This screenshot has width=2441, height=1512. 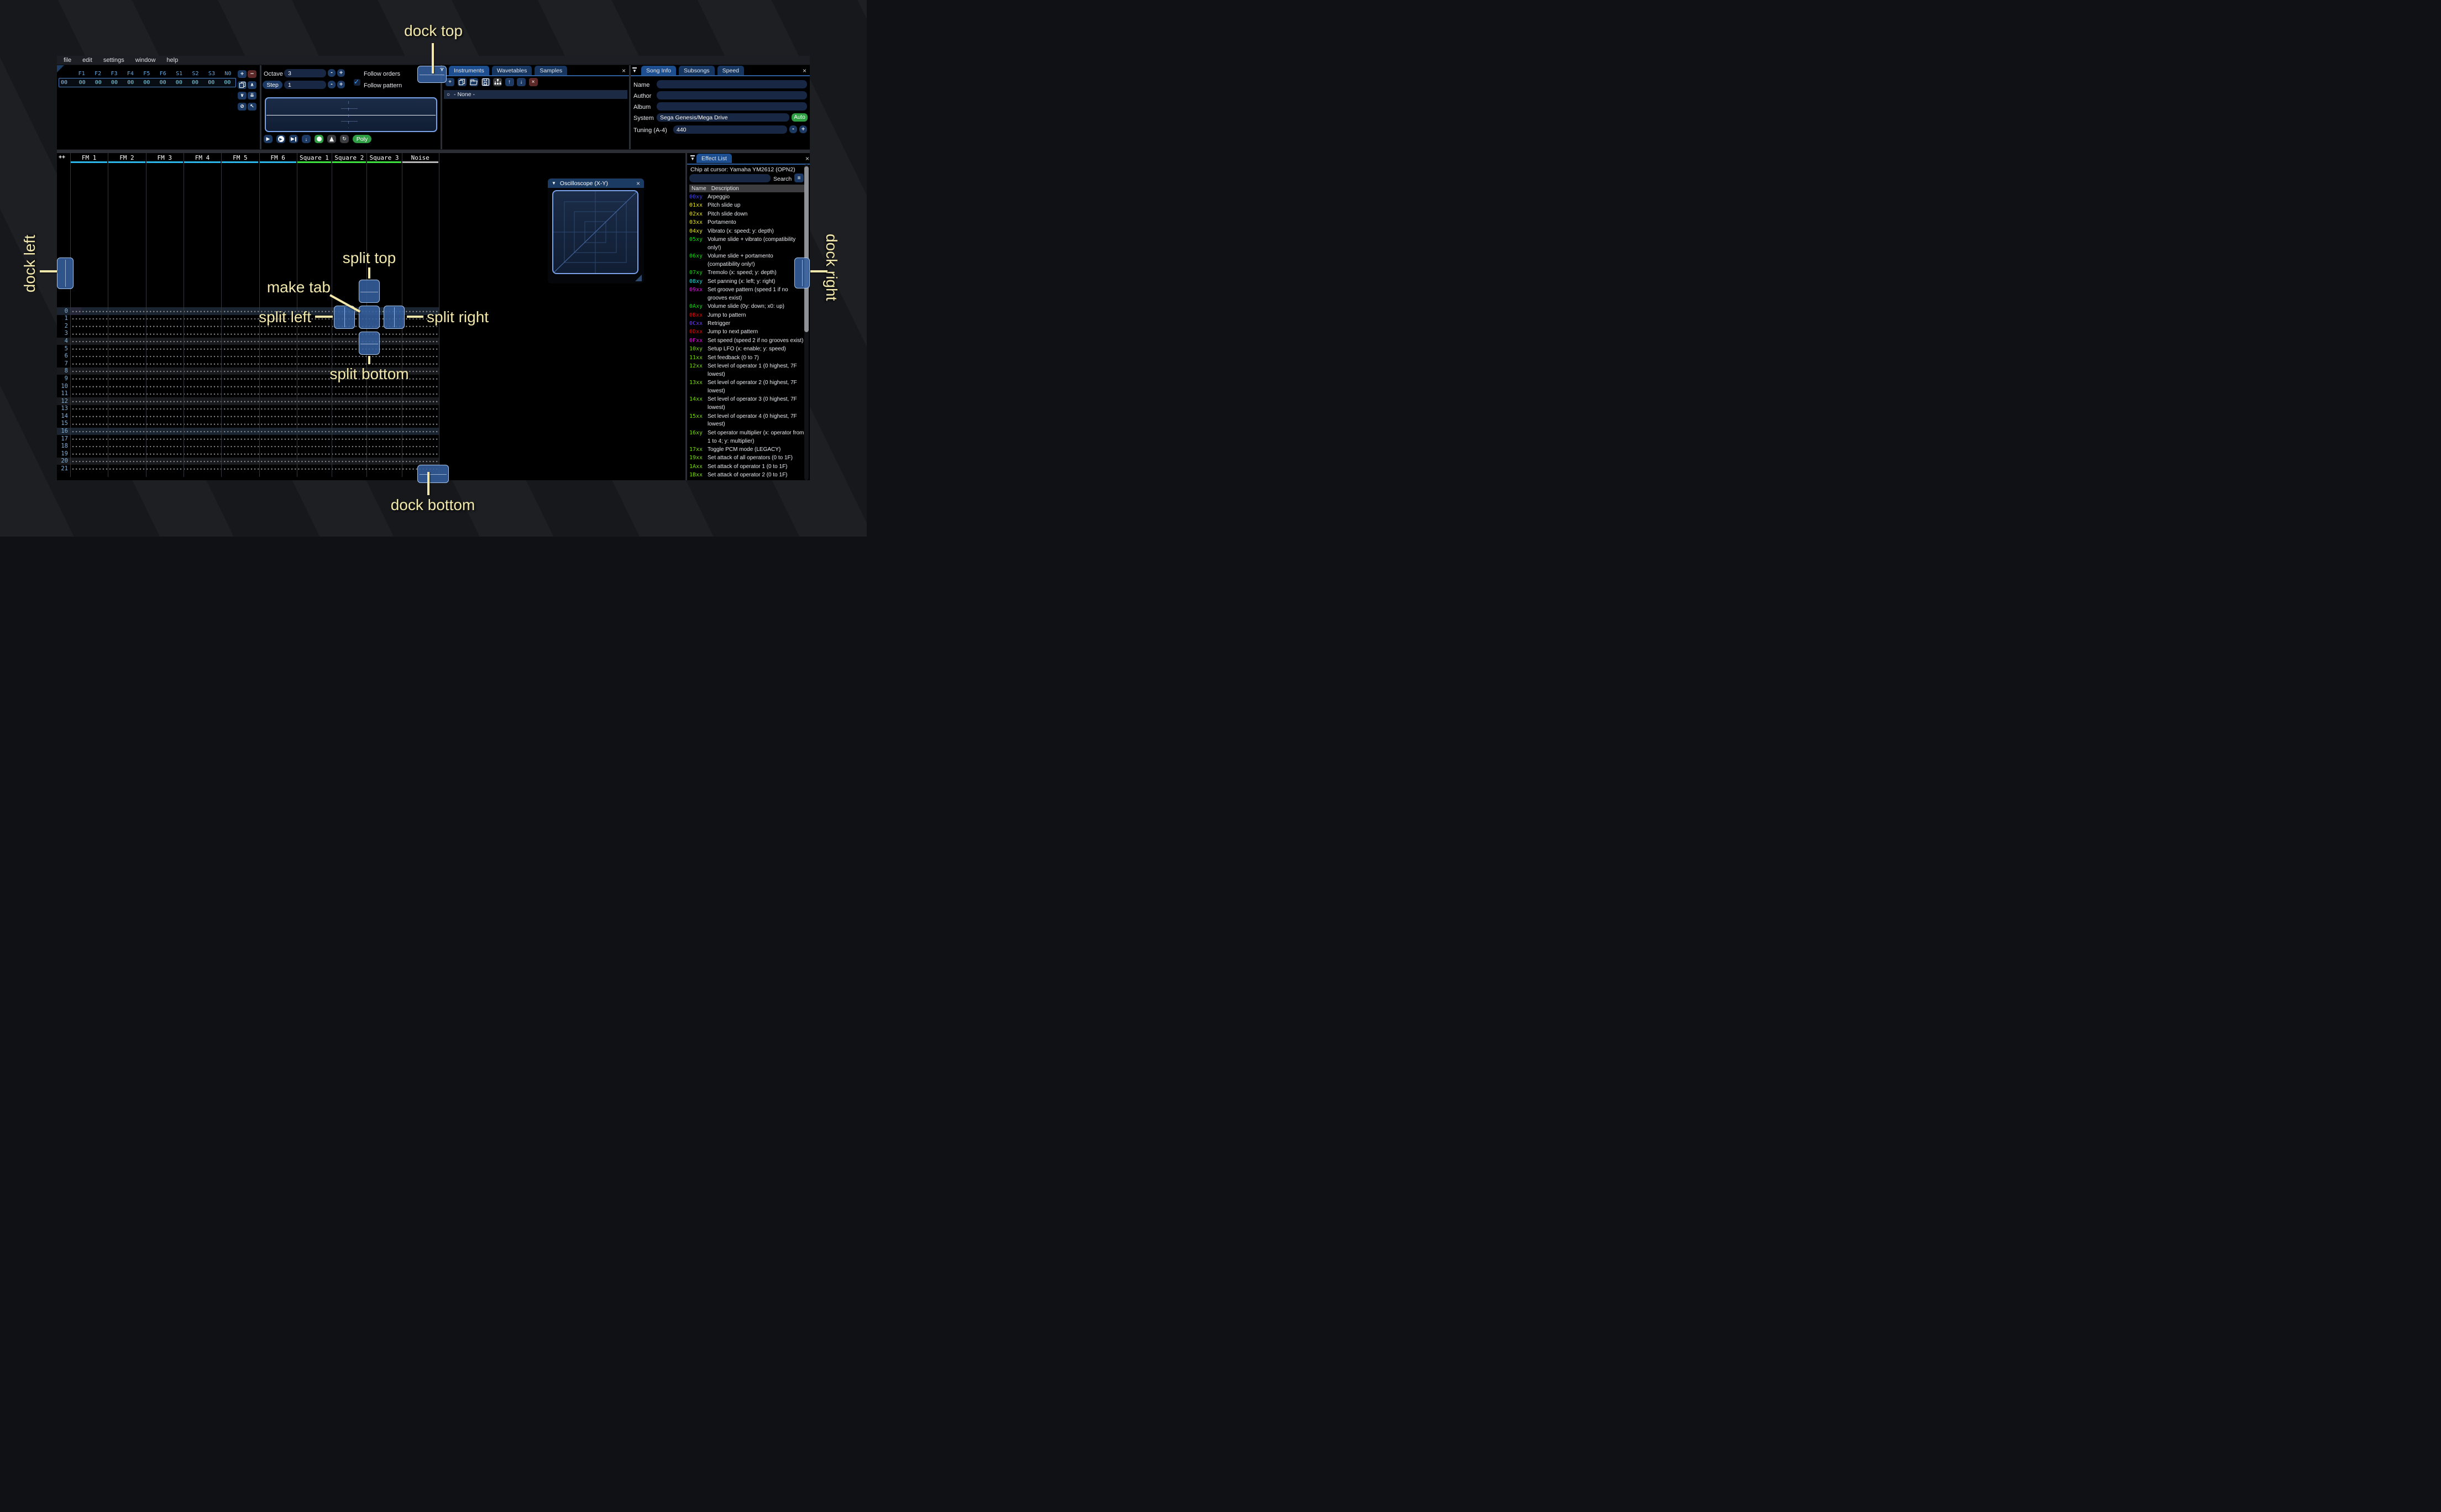 What do you see at coordinates (248, 469) in the screenshot?
I see `pattern-row: 21` at bounding box center [248, 469].